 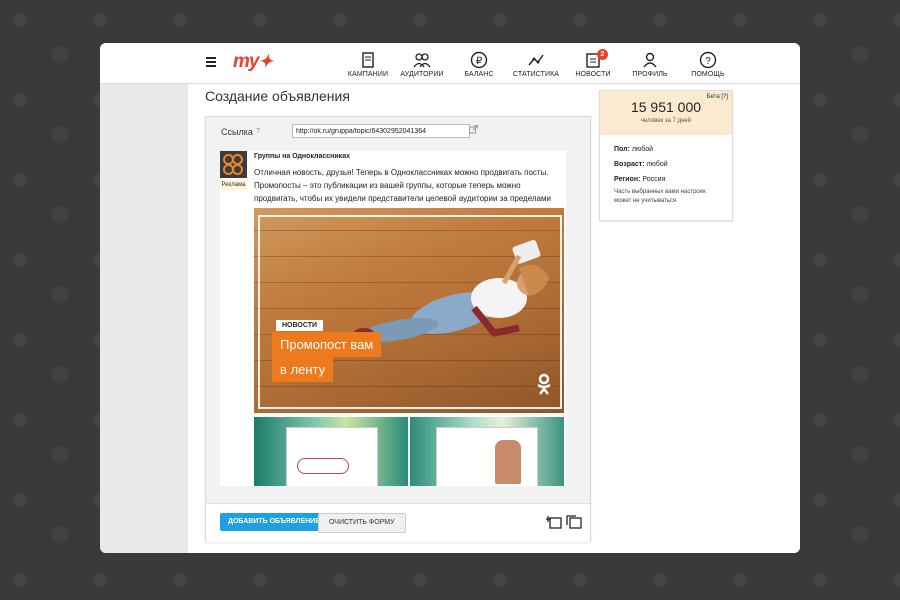 What do you see at coordinates (708, 74) in the screenshot?
I see `nav-label: ПОМОЩЬ` at bounding box center [708, 74].